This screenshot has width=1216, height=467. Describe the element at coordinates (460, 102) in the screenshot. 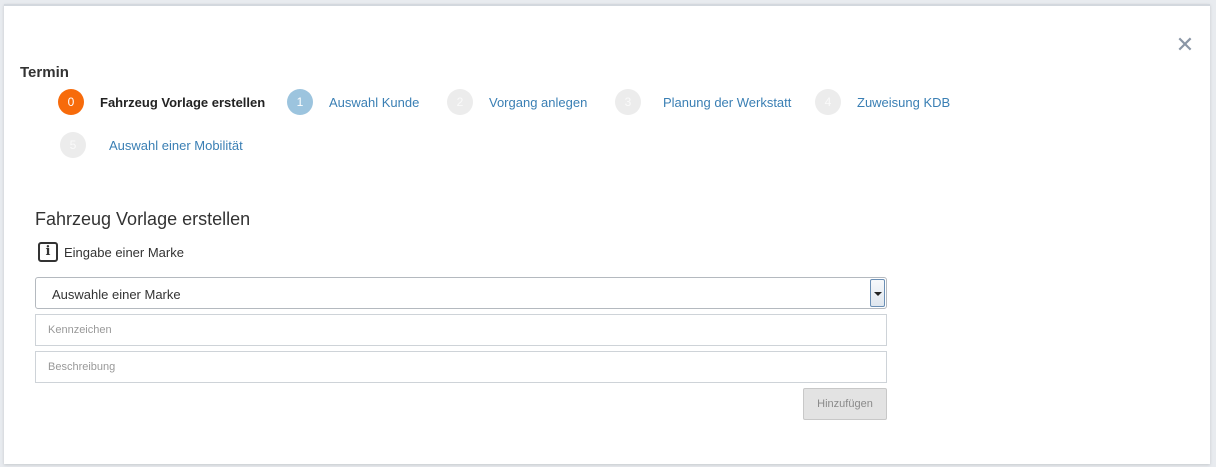

I see `step-number: 2` at that location.